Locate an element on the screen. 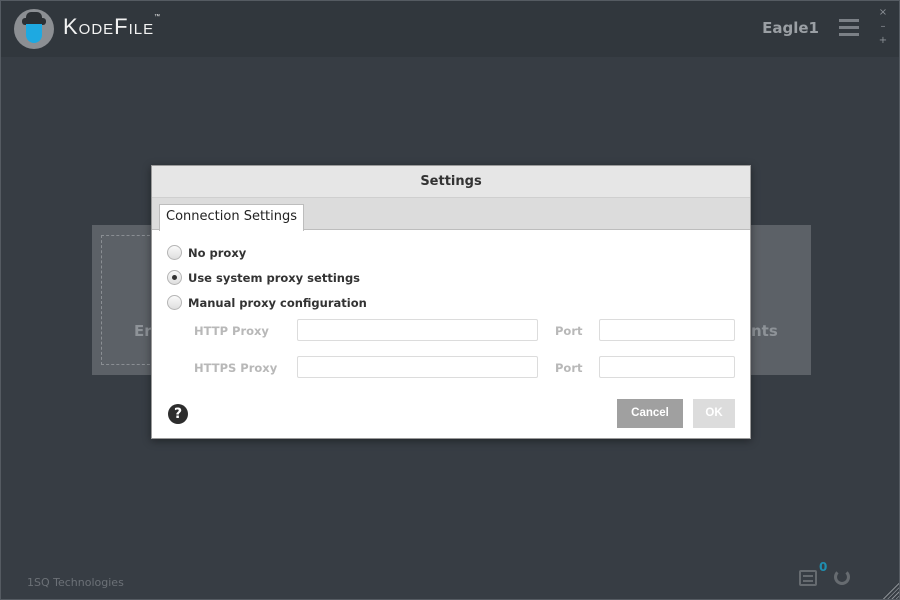  https-proxy-input is located at coordinates (417, 367).